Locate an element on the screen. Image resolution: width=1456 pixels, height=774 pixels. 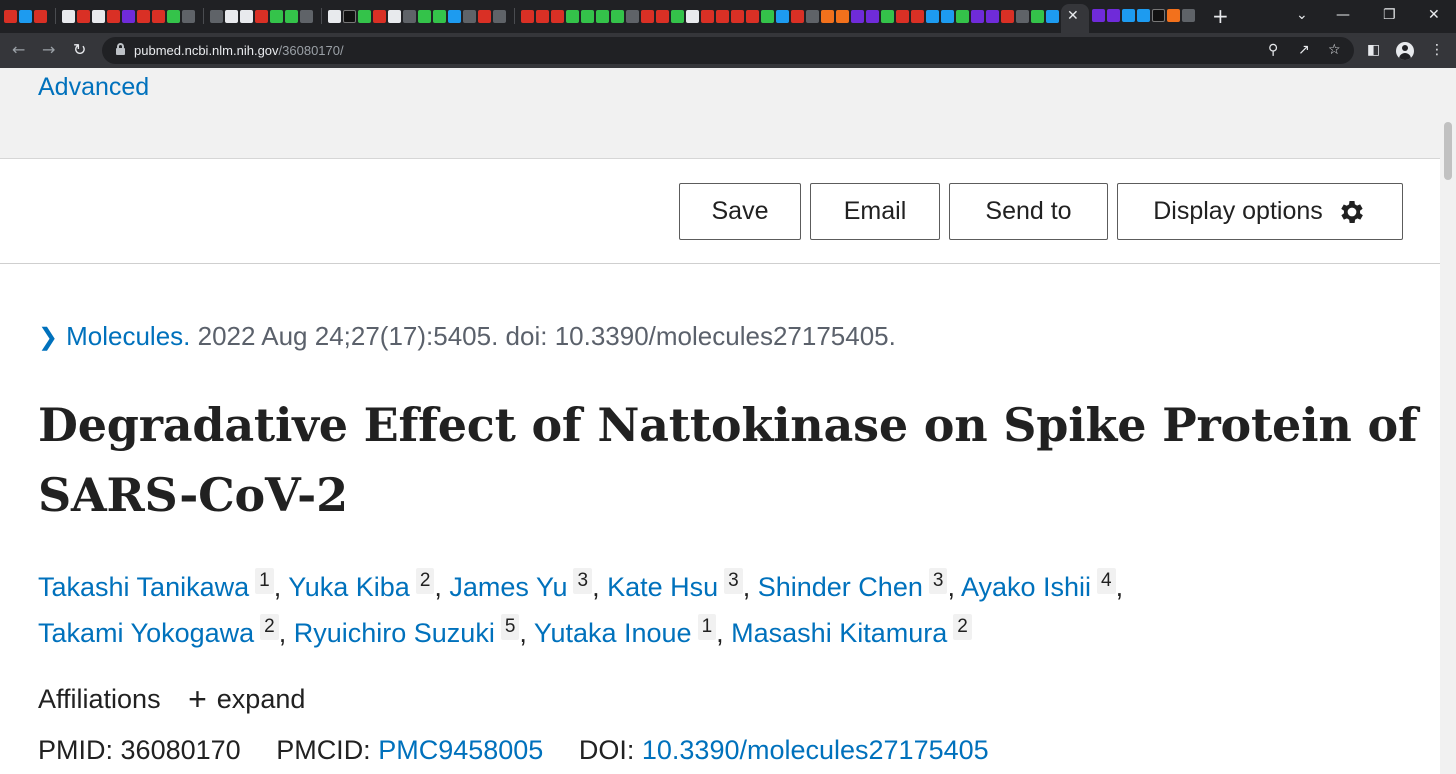
author-link: Yutaka Inoue is located at coordinates (613, 633).